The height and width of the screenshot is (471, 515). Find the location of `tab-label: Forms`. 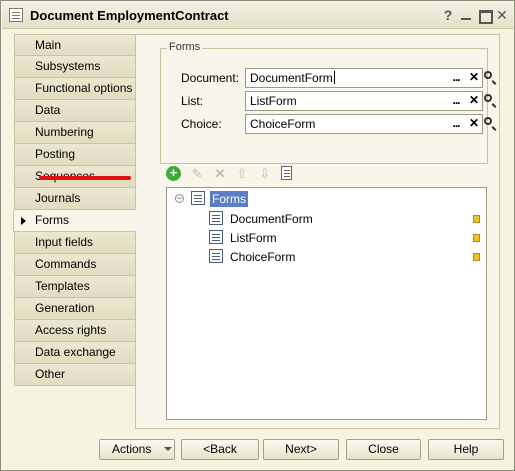

tab-label: Forms is located at coordinates (52, 220).